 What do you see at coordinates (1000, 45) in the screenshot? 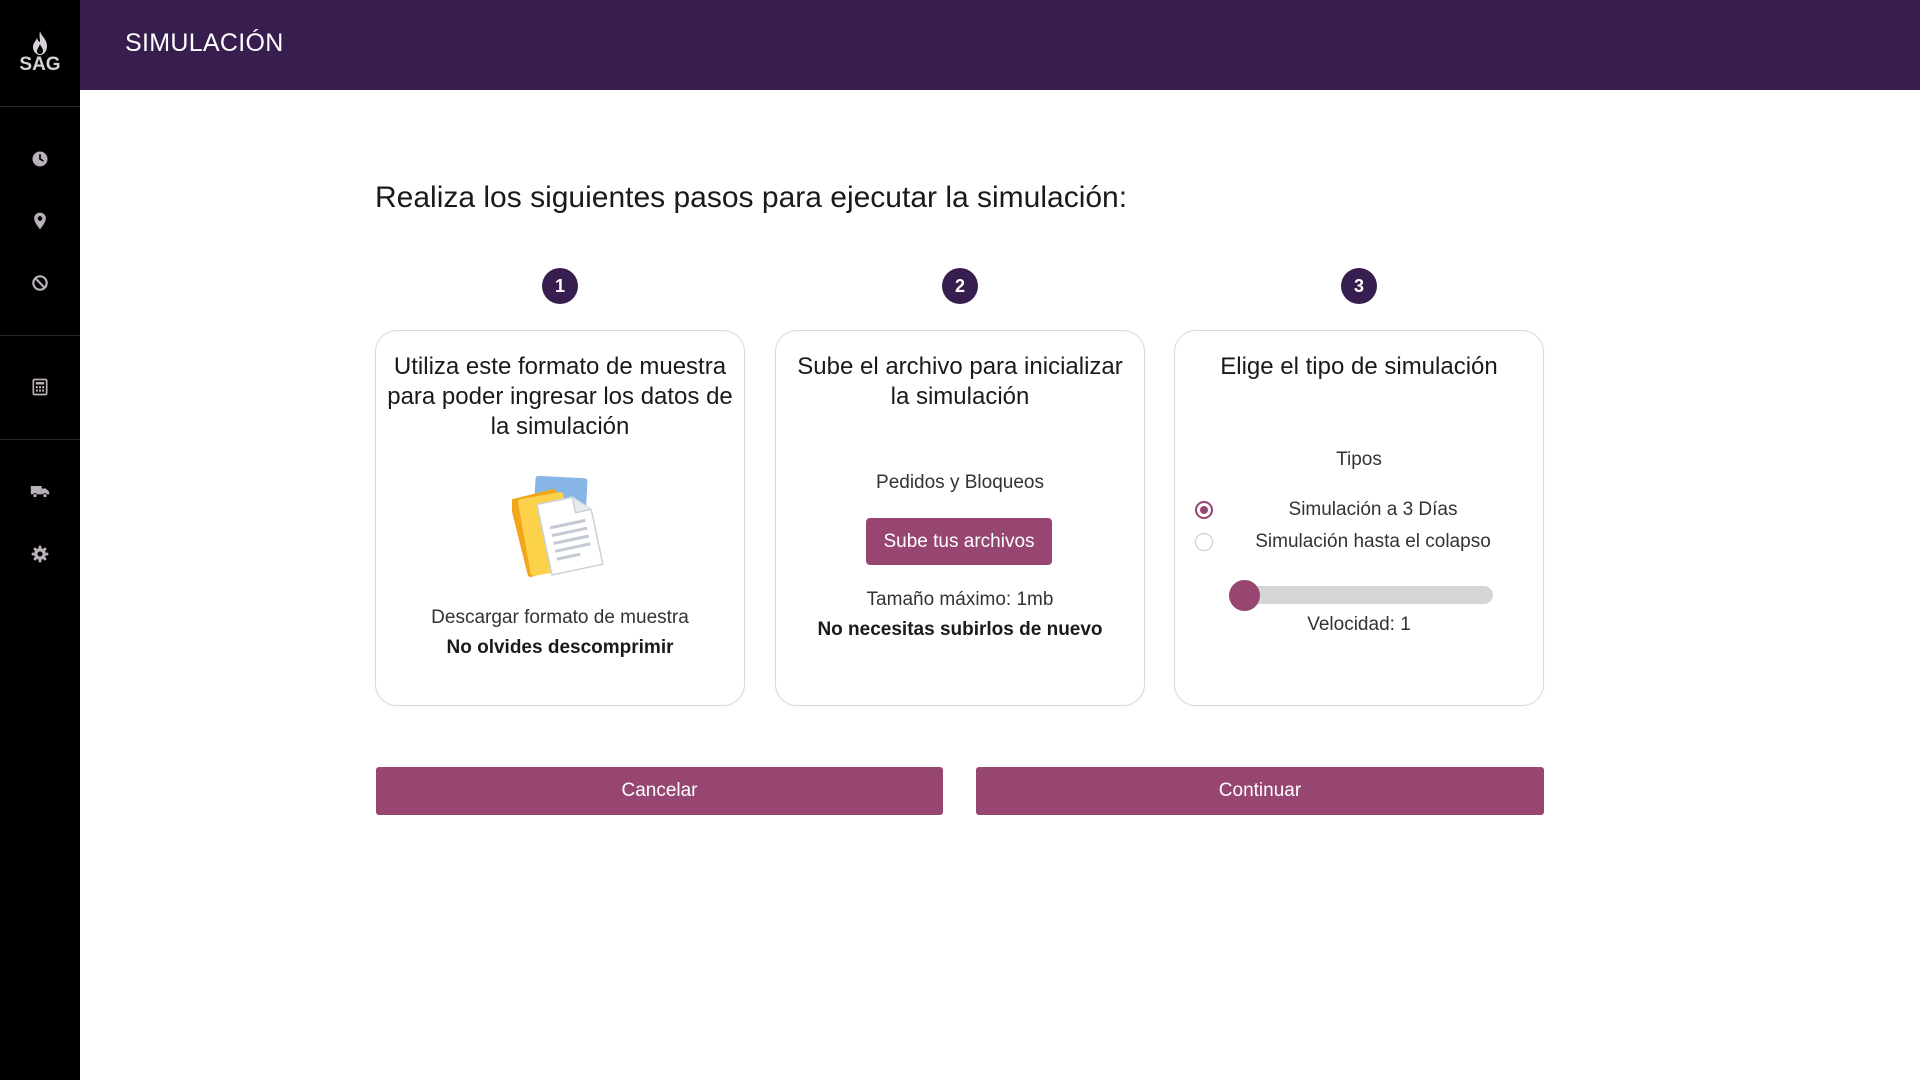
I see `top-bar: SIMULACIÓN` at bounding box center [1000, 45].